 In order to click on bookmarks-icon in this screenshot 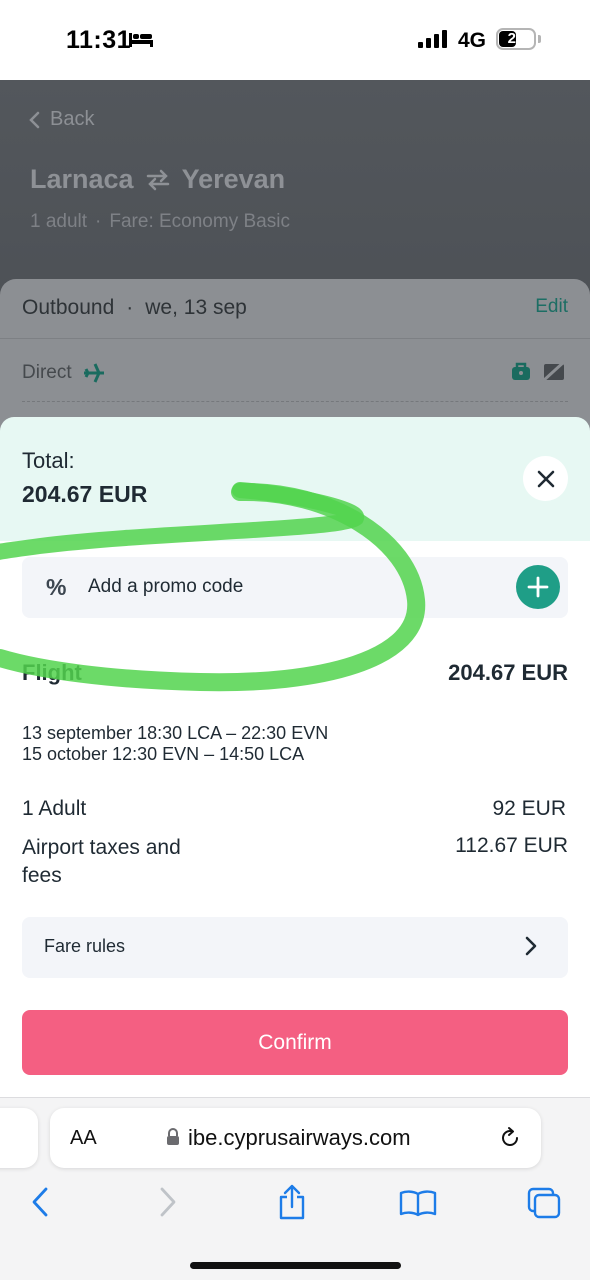, I will do `click(418, 1203)`.